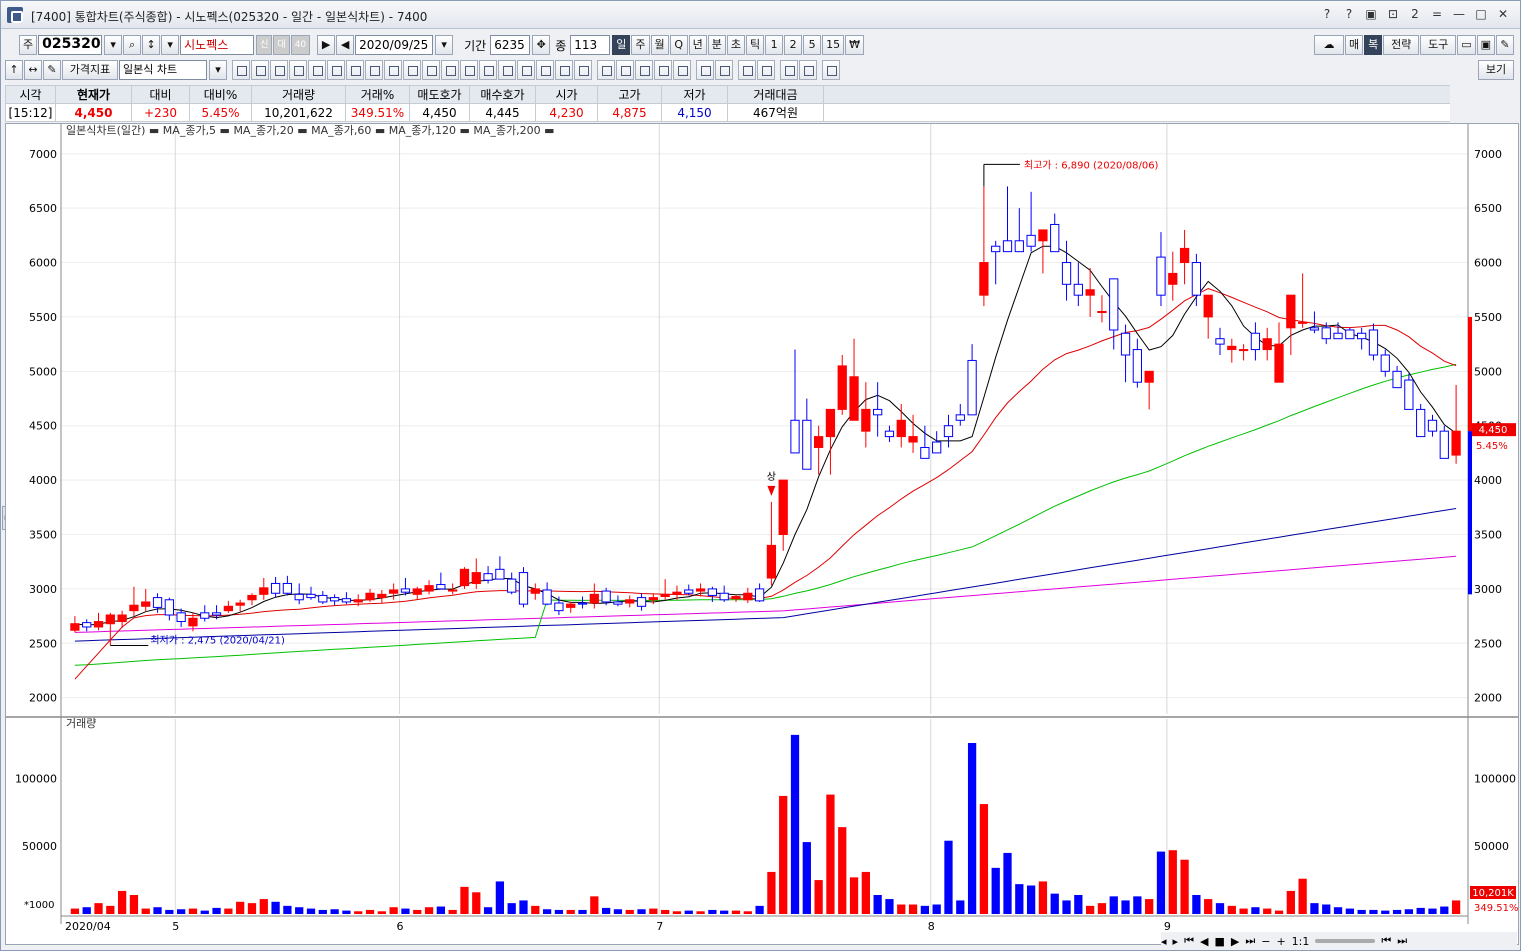  Describe the element at coordinates (355, 70) in the screenshot. I see `grid-lines-icon` at that location.